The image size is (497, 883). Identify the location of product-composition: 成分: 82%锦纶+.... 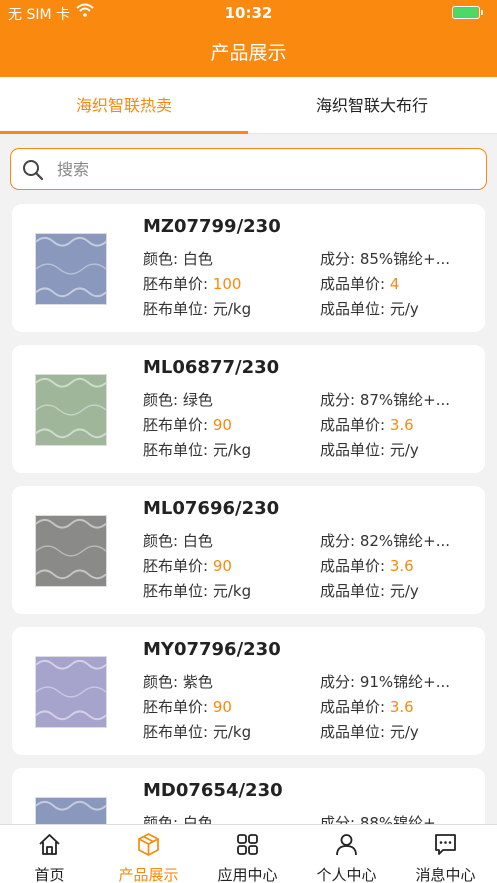
(385, 541).